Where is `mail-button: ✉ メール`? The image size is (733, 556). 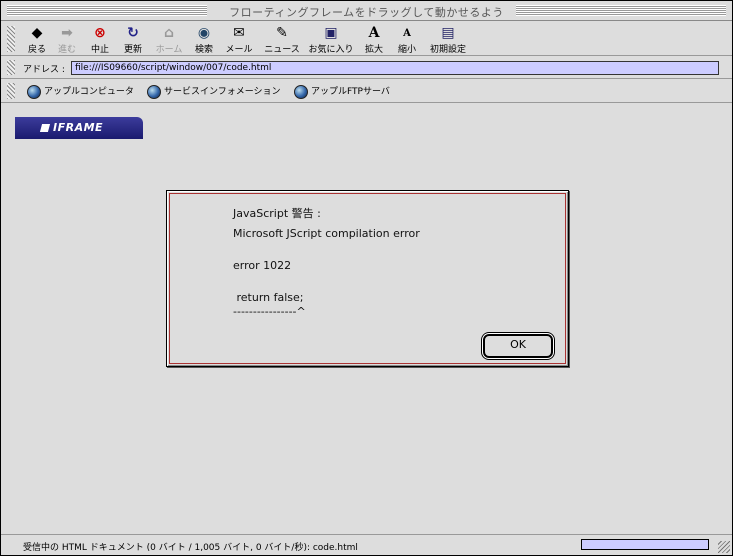 mail-button: ✉ メール is located at coordinates (239, 40).